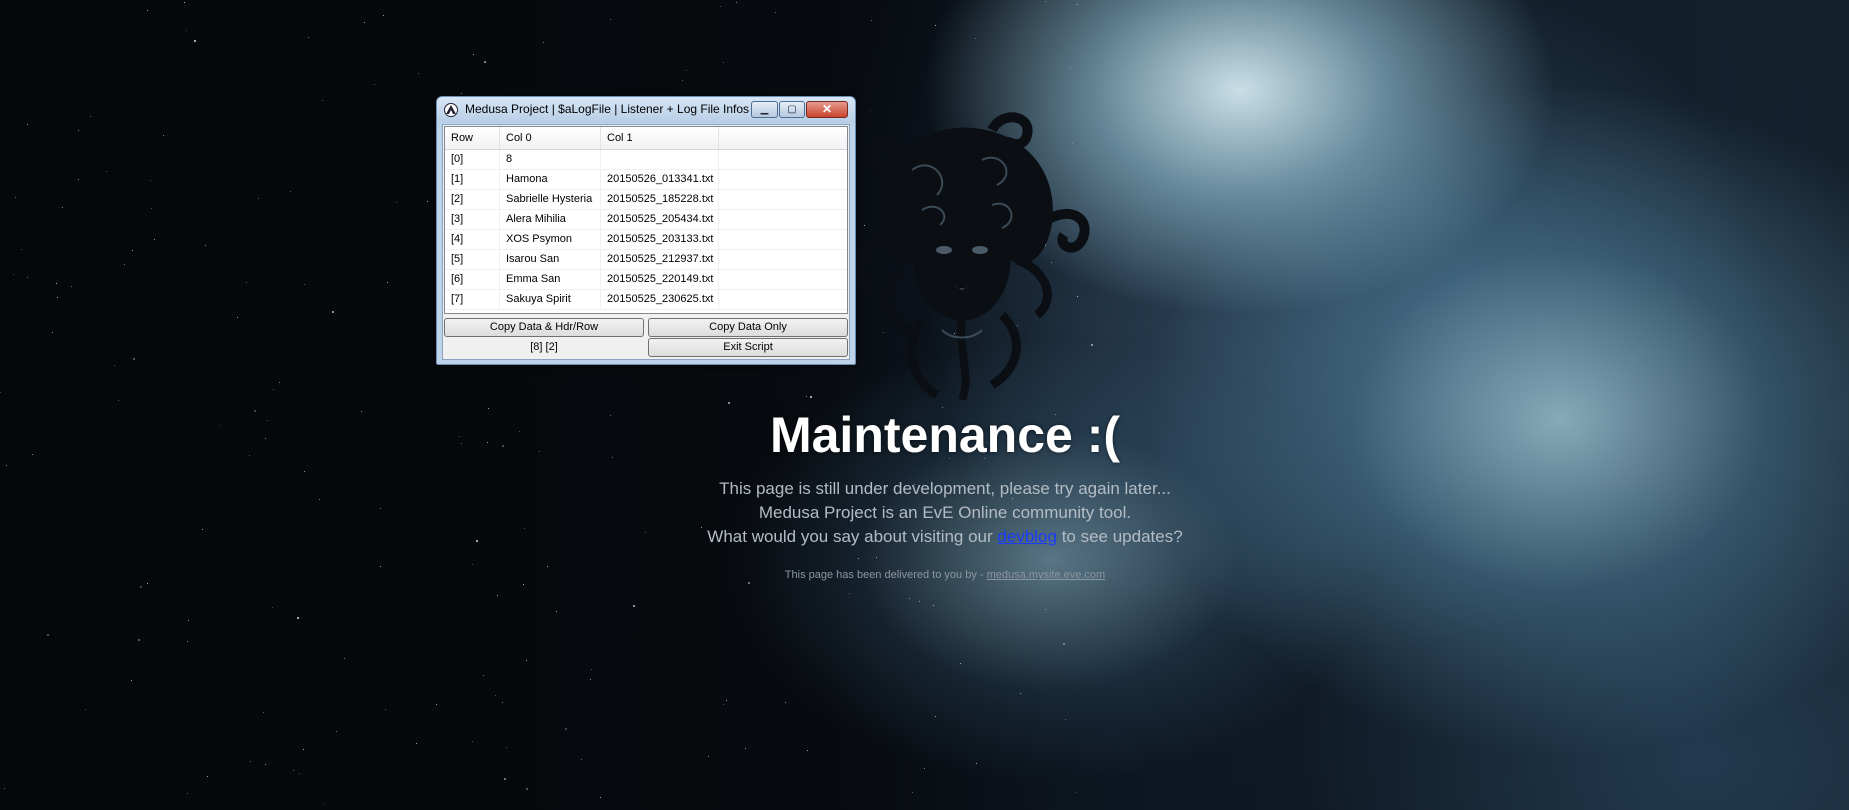 Image resolution: width=1849 pixels, height=810 pixels. What do you see at coordinates (550, 138) in the screenshot?
I see `column-header-col0: Col 0` at bounding box center [550, 138].